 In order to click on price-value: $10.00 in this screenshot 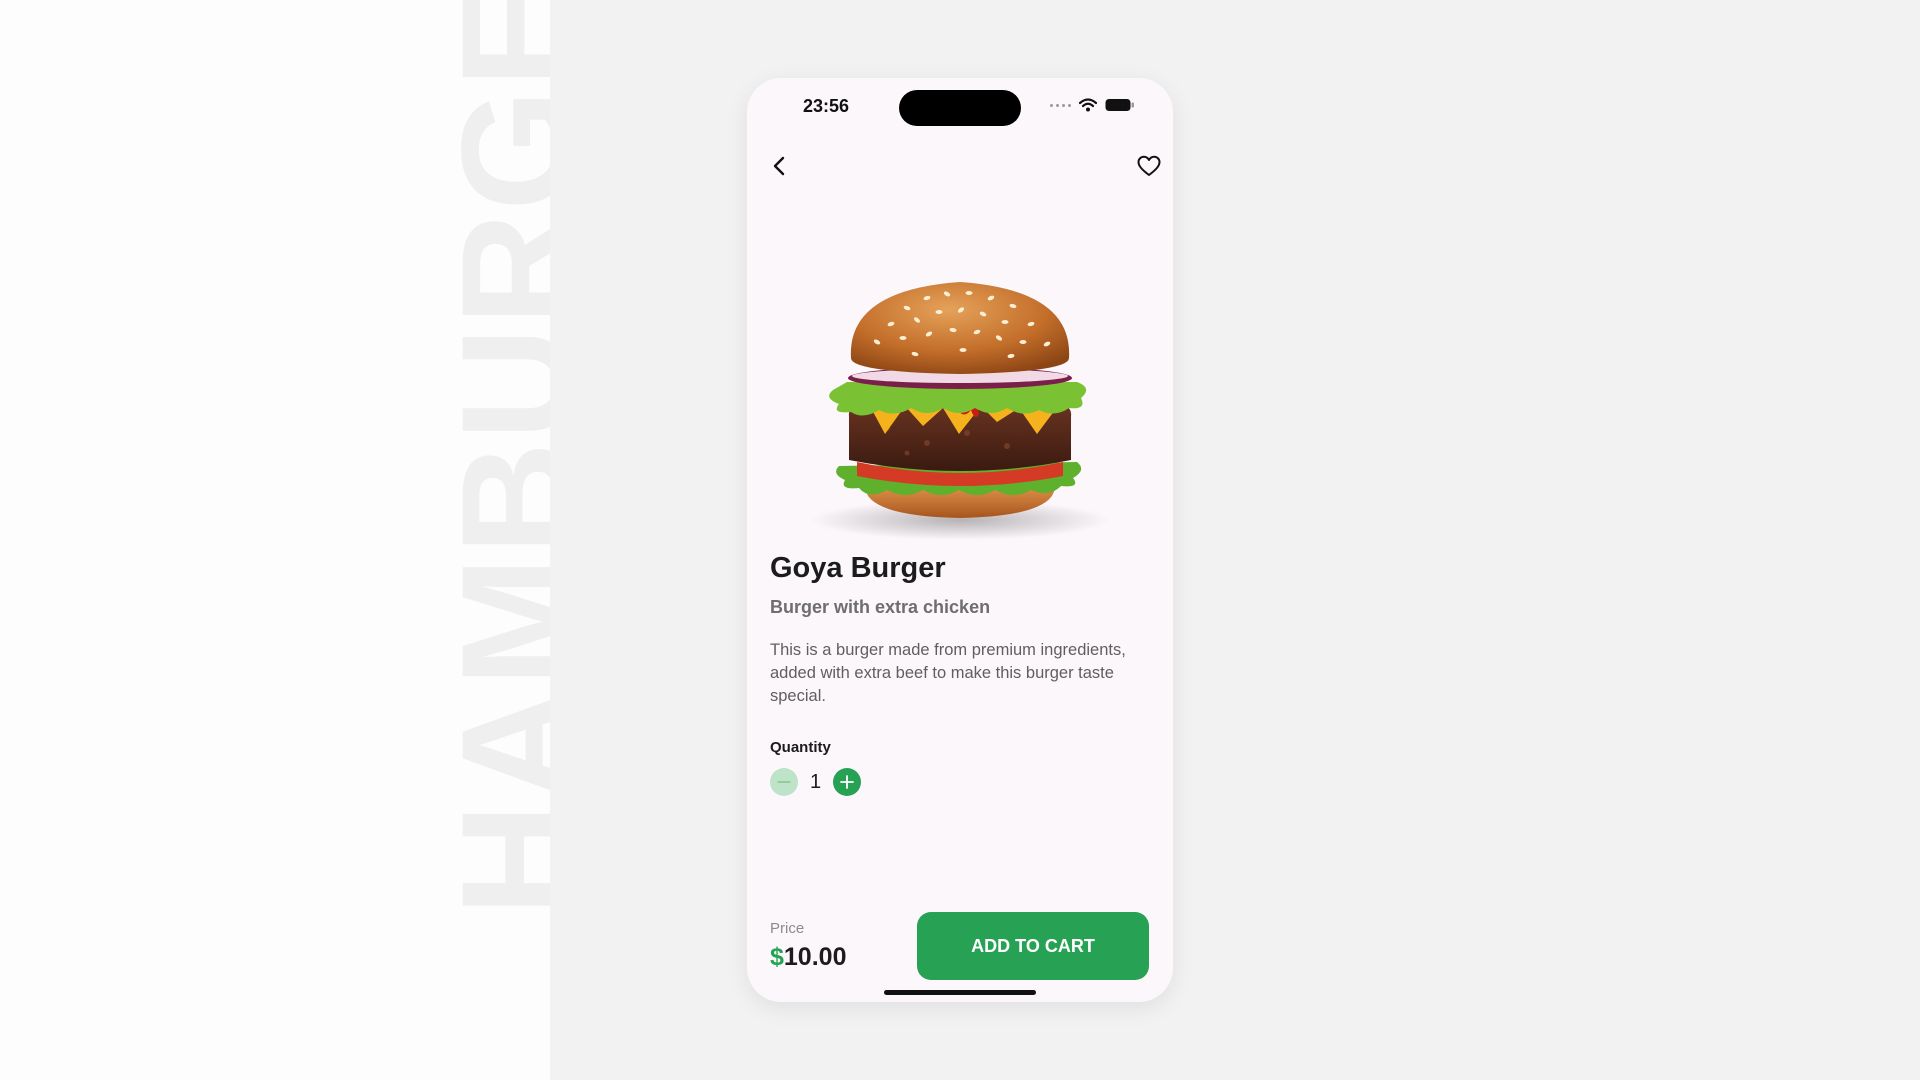, I will do `click(808, 957)`.